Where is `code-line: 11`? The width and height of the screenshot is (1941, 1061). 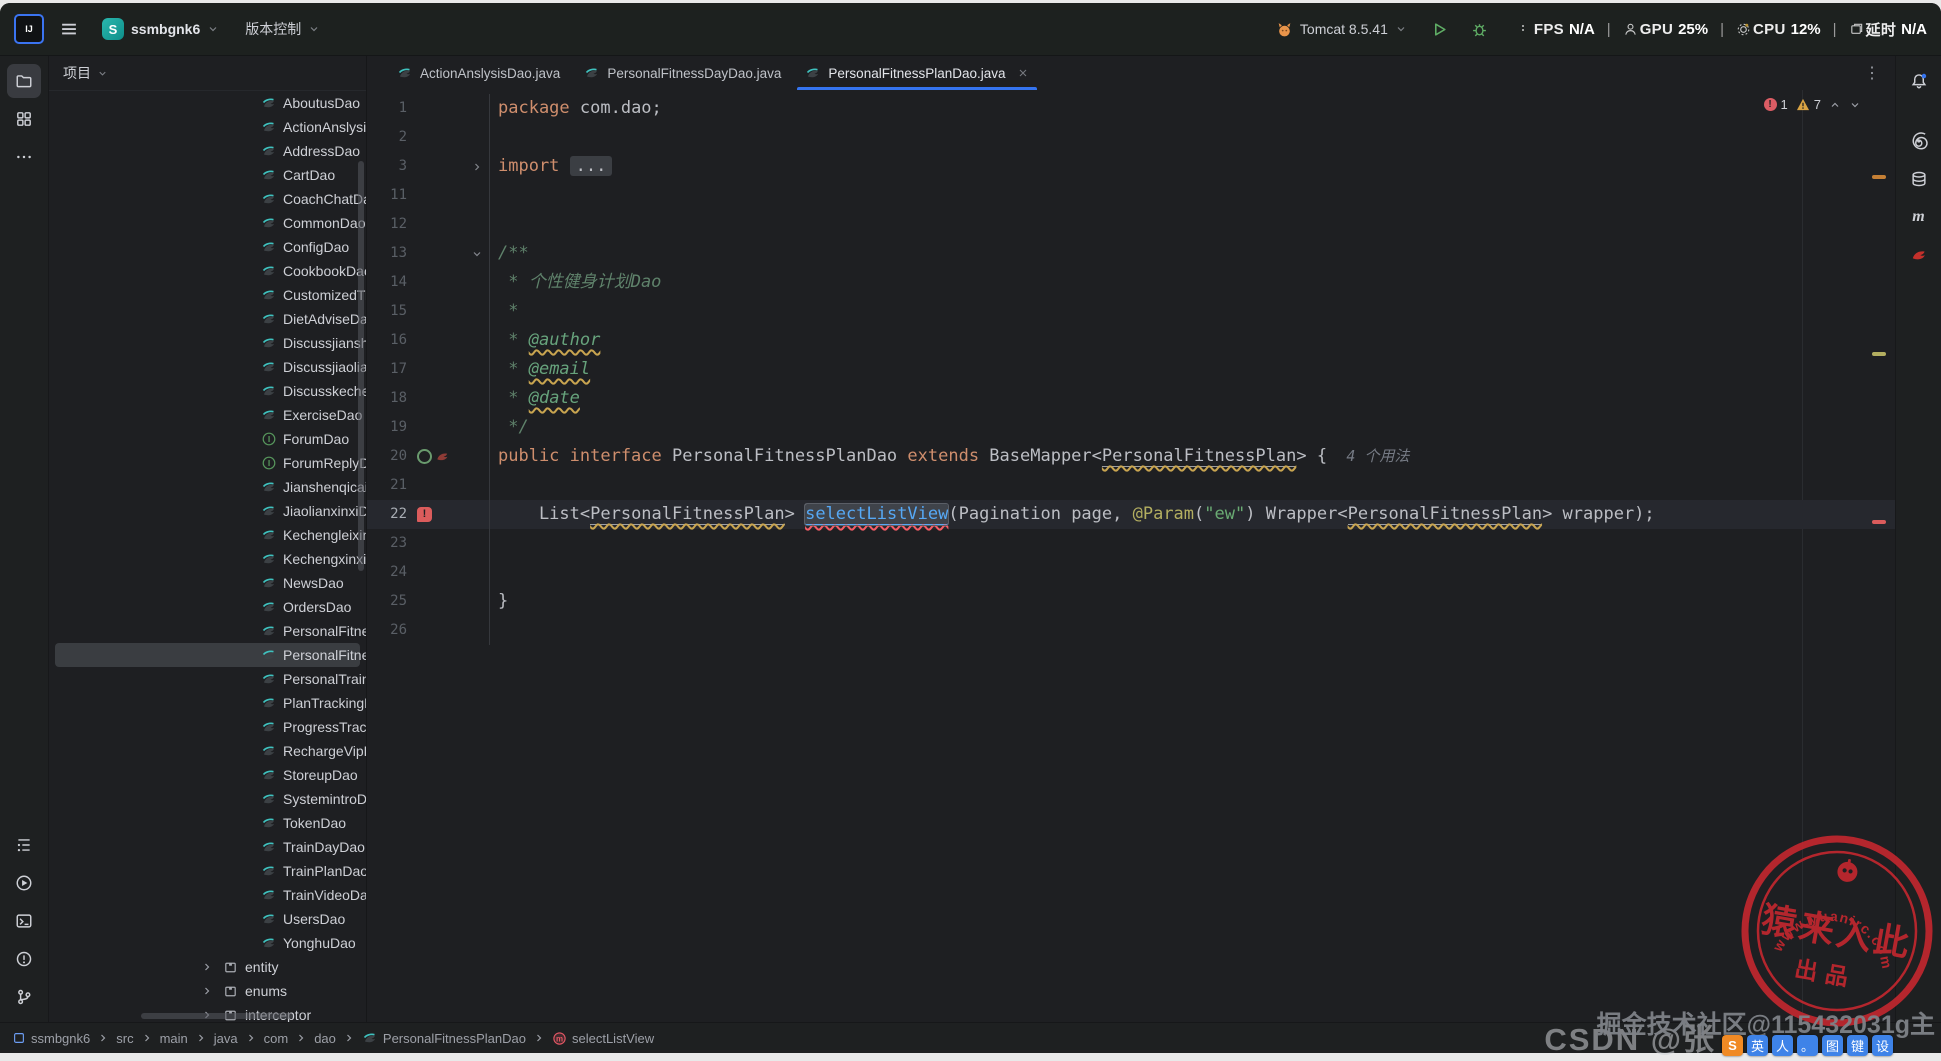 code-line: 11 is located at coordinates (1131, 195).